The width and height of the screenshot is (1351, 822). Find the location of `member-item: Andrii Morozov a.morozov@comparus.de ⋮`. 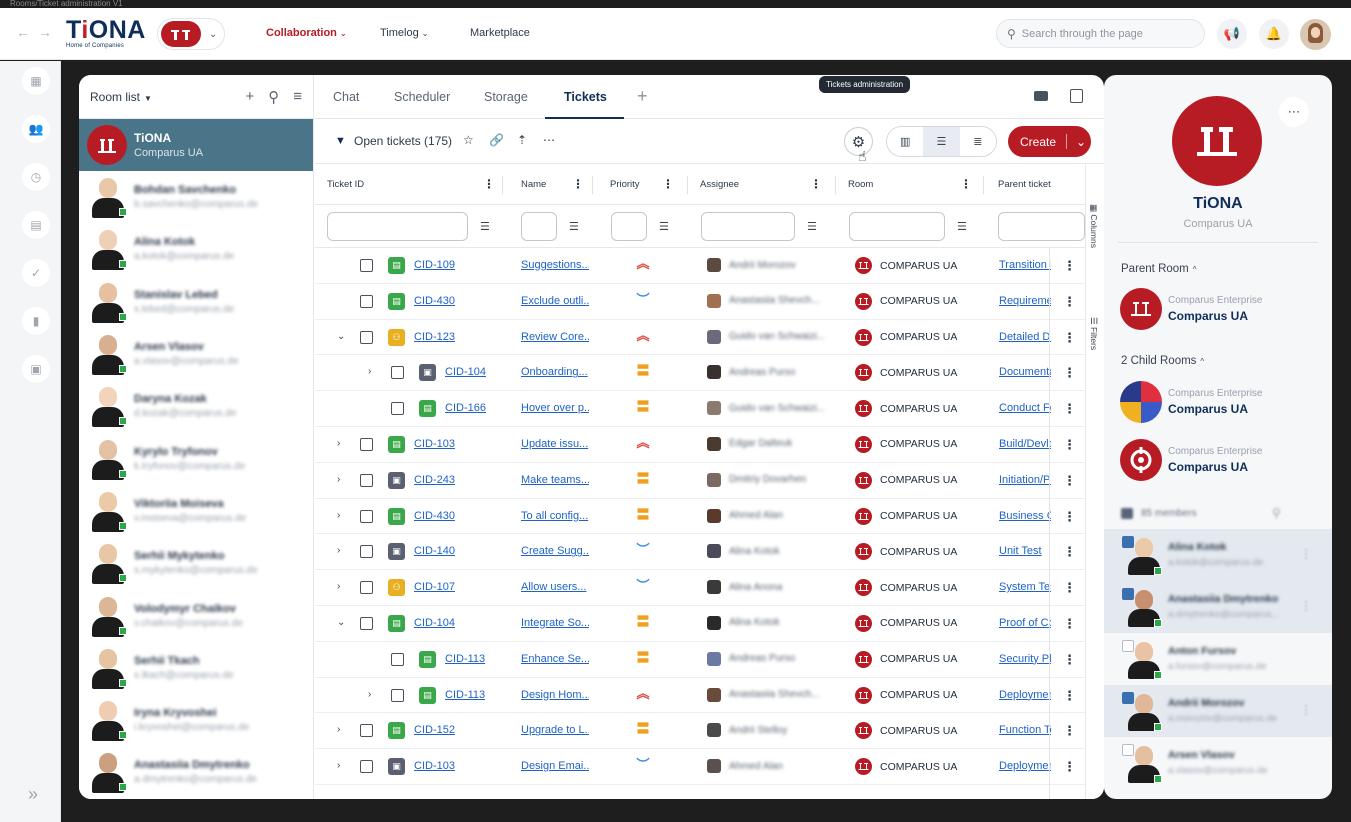

member-item: Andrii Morozov a.morozov@comparus.de ⋮ is located at coordinates (1218, 711).